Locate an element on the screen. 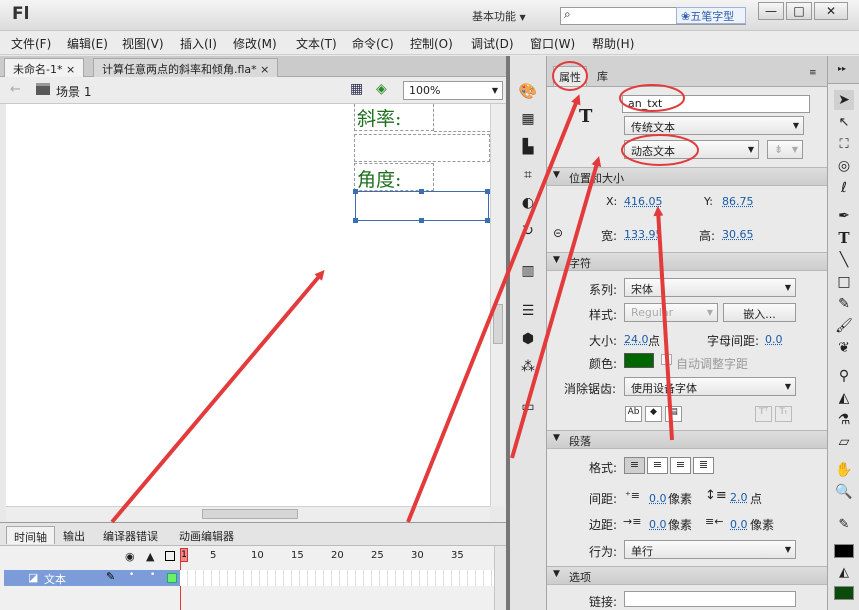 Image resolution: width=859 pixels, height=610 pixels. annotation-circle-text-type is located at coordinates (660, 150).